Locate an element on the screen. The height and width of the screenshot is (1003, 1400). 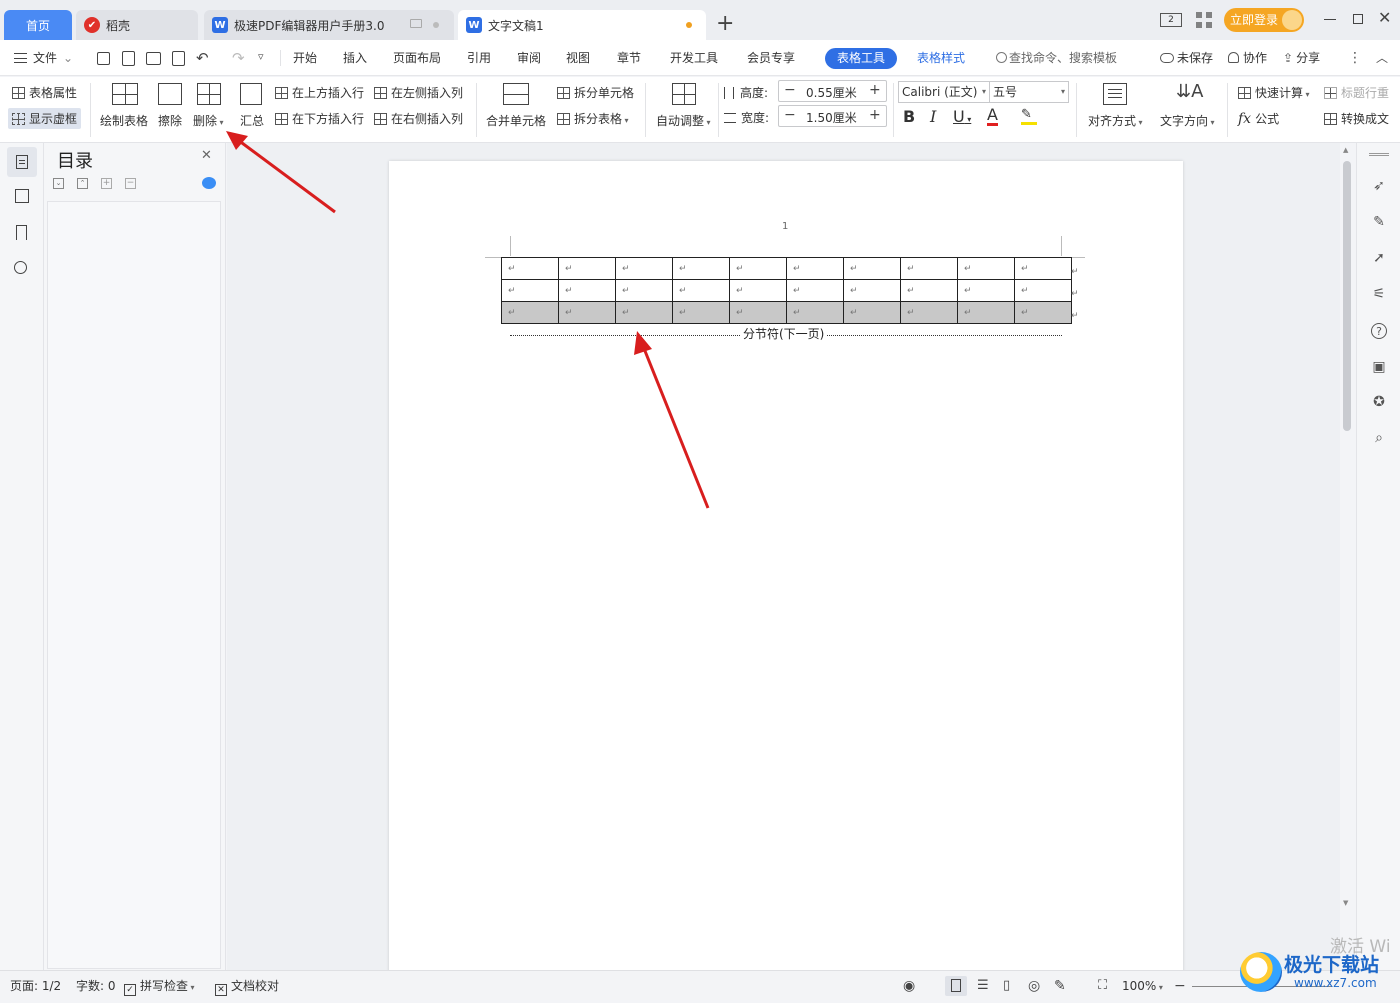
zoom-out-button: − is located at coordinates (1180, 986).